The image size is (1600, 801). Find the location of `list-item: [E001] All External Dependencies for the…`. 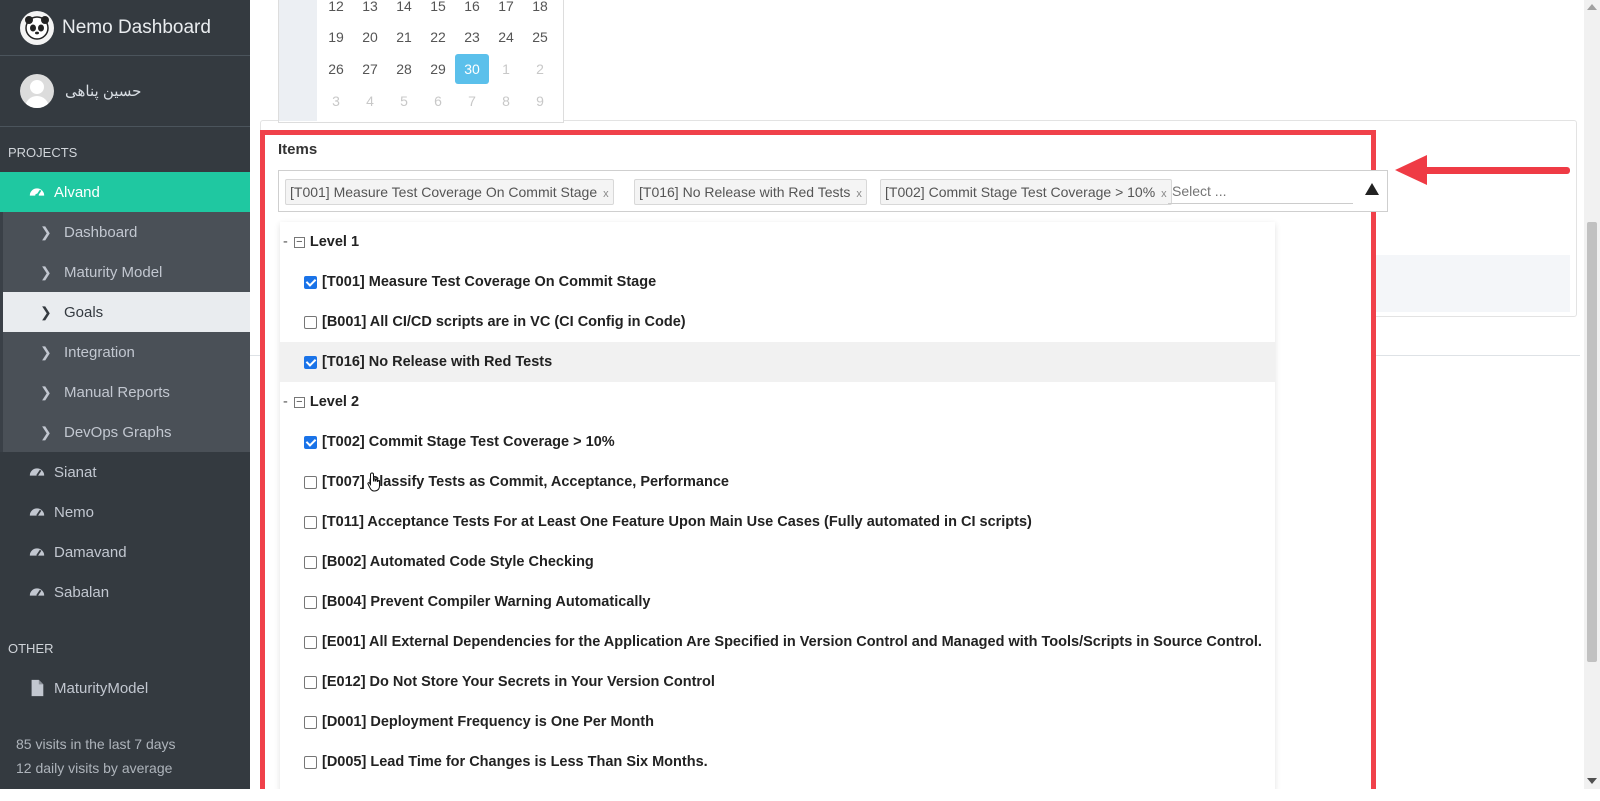

list-item: [E001] All External Dependencies for the… is located at coordinates (777, 642).